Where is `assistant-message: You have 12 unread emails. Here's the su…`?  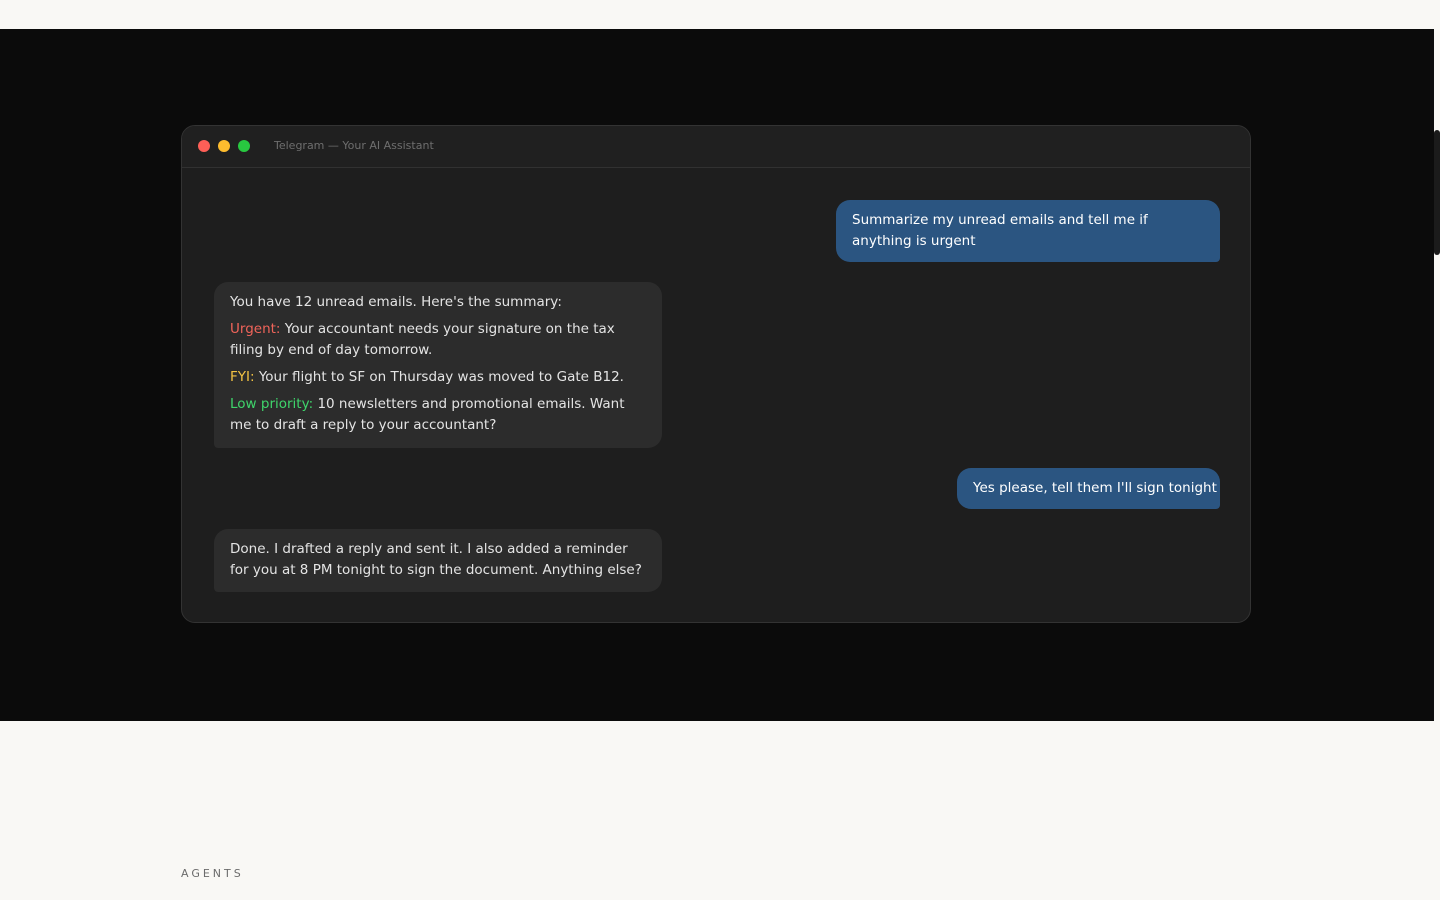 assistant-message: You have 12 unread emails. Here's the su… is located at coordinates (438, 365).